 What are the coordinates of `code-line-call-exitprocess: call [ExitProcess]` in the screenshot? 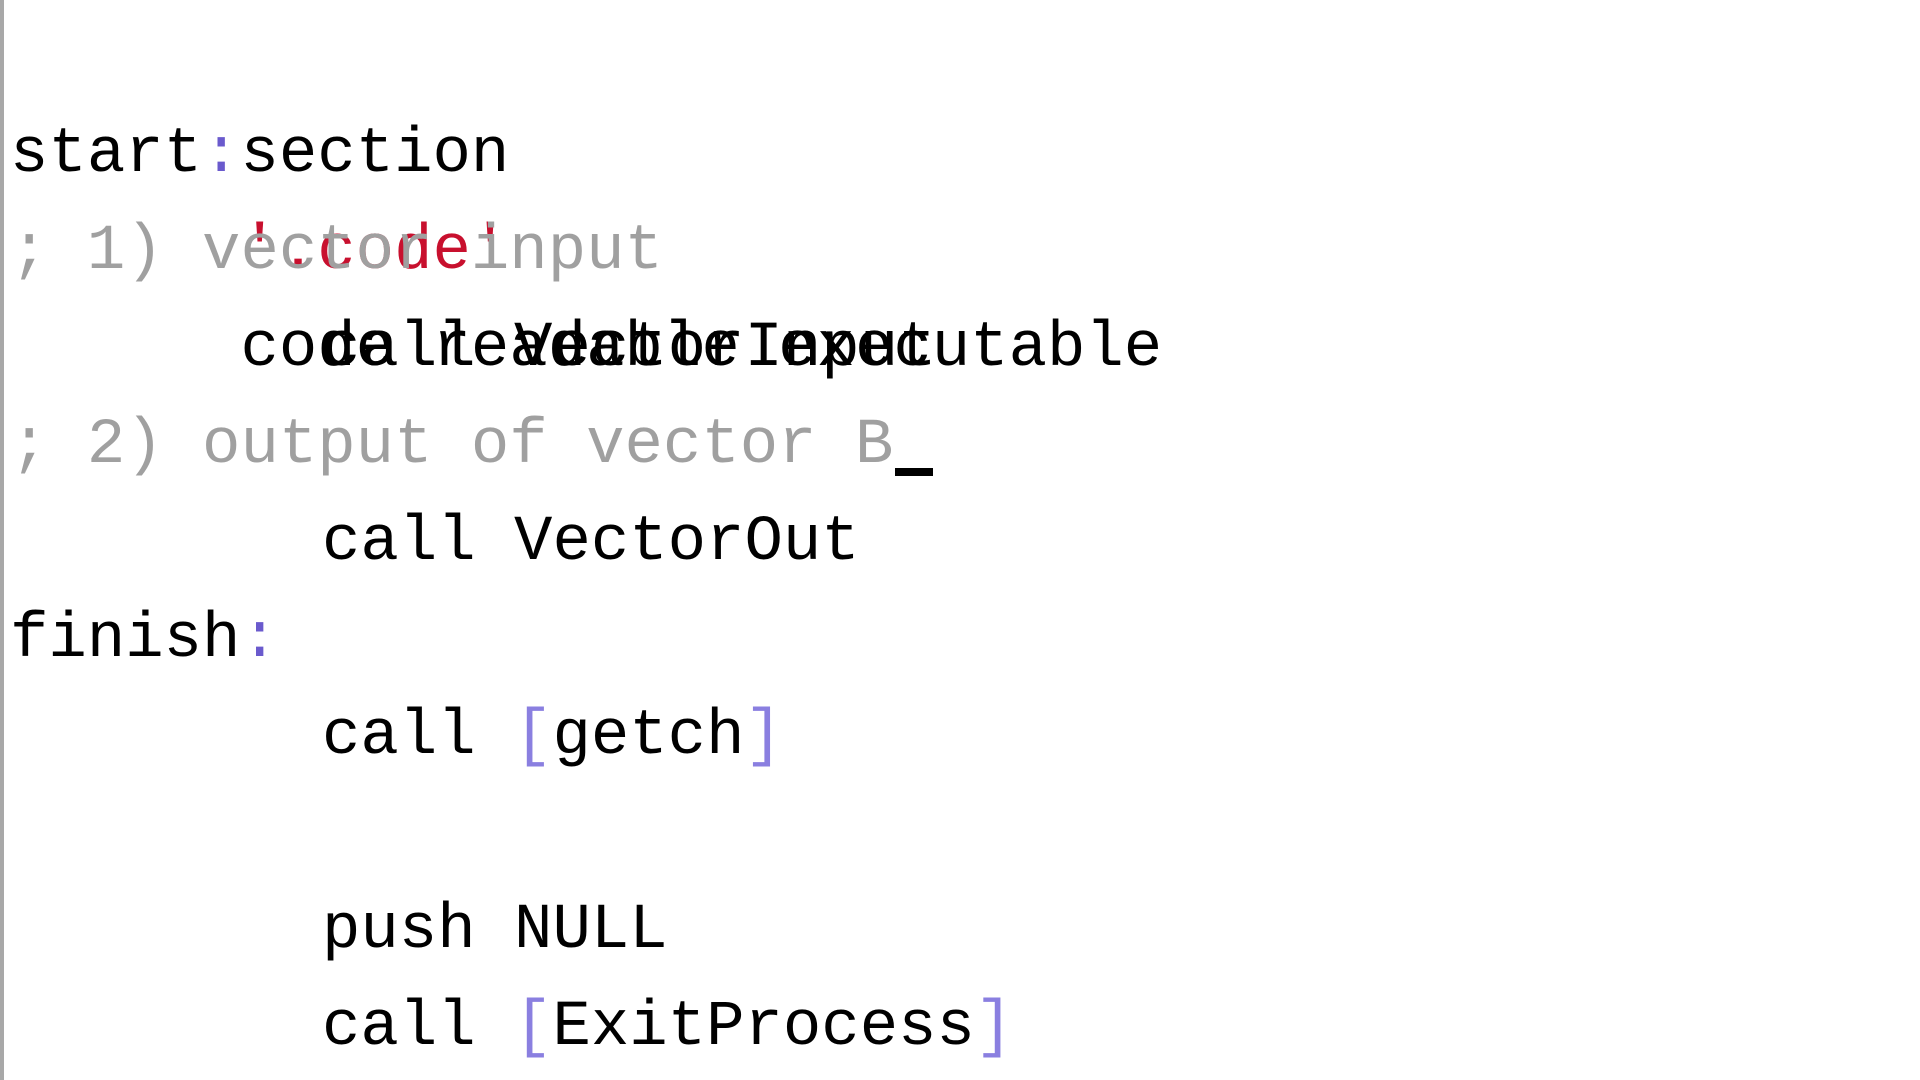 It's located at (965, 1028).